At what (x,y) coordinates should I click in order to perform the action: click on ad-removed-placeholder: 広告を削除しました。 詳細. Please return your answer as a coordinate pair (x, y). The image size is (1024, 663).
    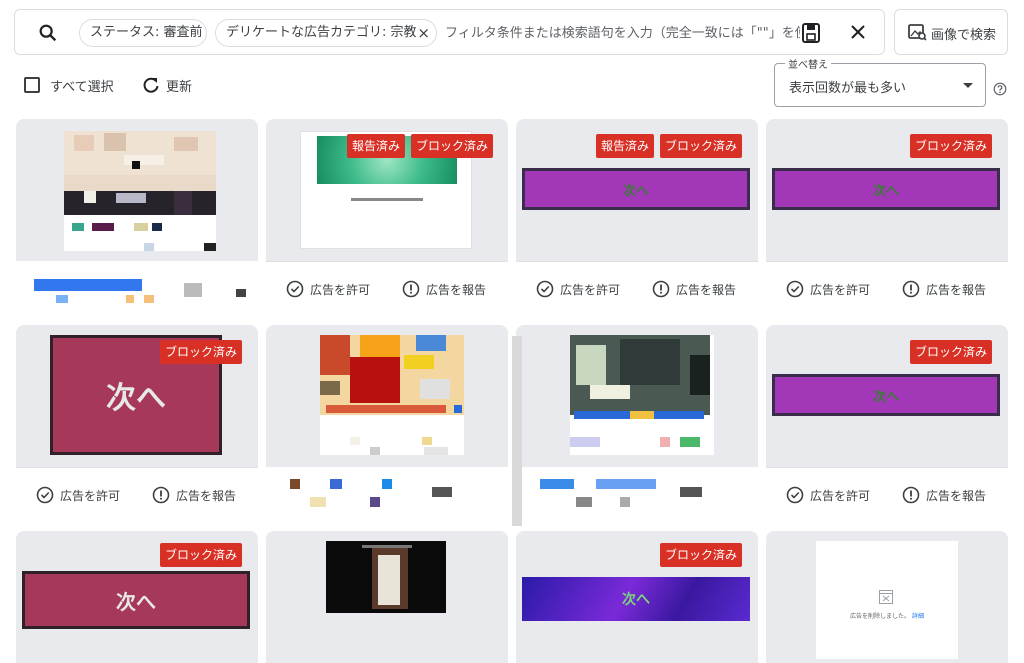
    Looking at the image, I should click on (887, 600).